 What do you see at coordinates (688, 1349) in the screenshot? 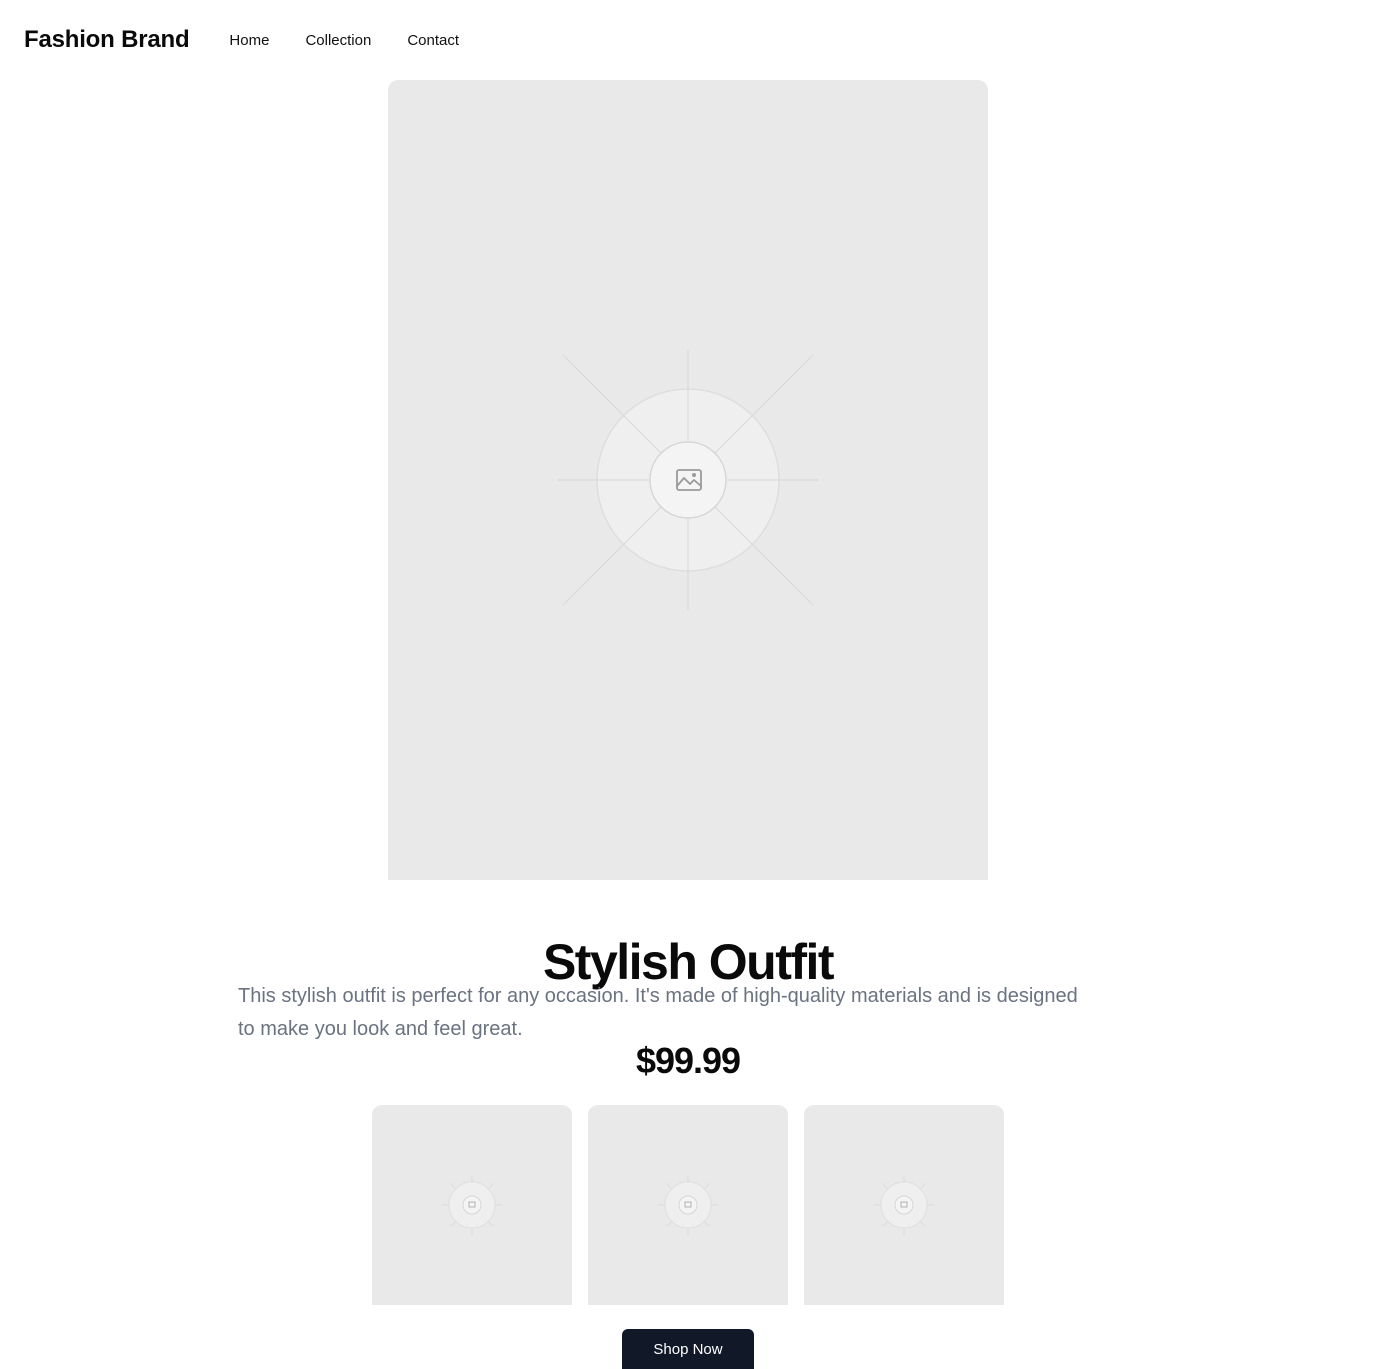
I see `shop-now-button: Shop Now` at bounding box center [688, 1349].